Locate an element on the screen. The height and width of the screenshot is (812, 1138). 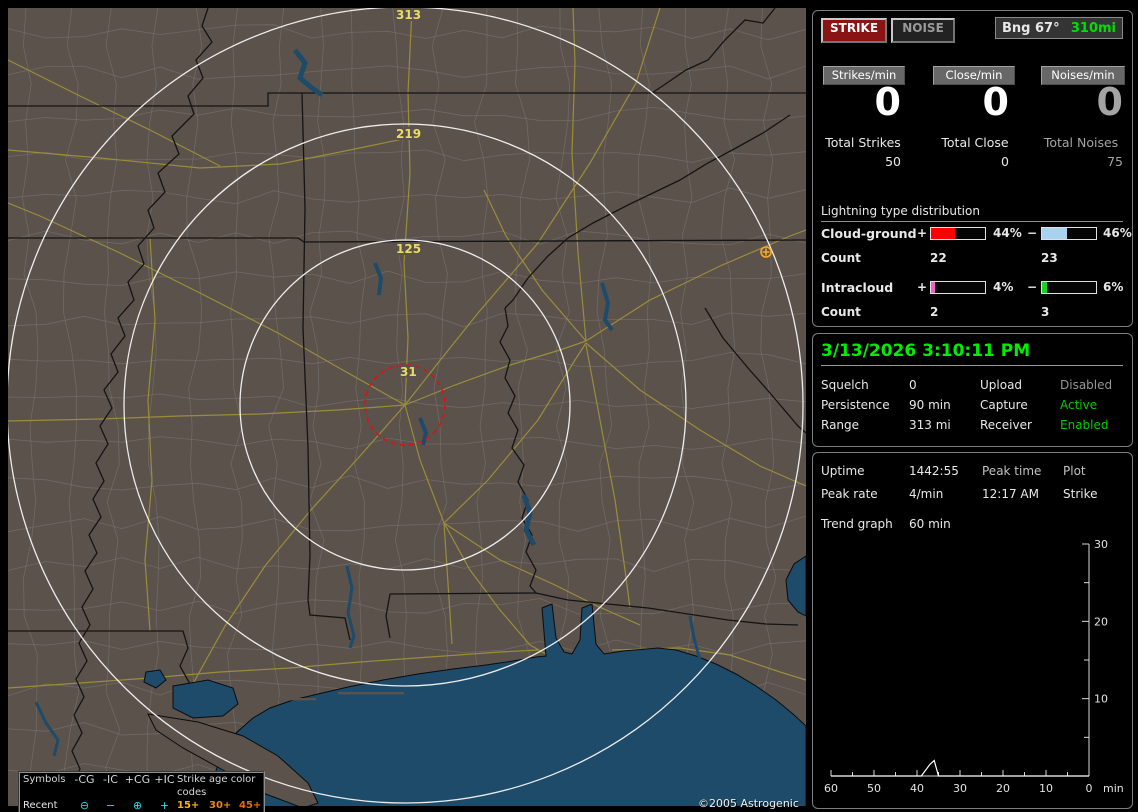
distribution-title: Lightning type distribution is located at coordinates (972, 213).